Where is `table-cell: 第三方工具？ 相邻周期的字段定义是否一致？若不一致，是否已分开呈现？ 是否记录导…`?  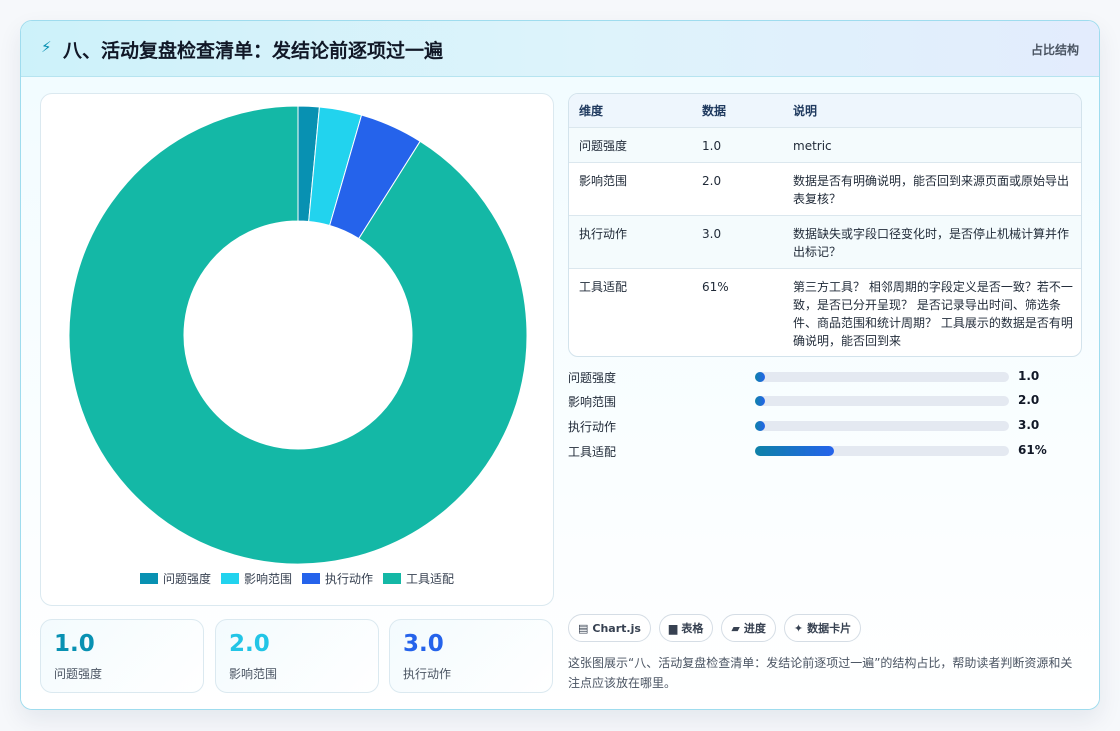
table-cell: 第三方工具？ 相邻周期的字段定义是否一致？若不一致，是否已分开呈现？ 是否记录导… is located at coordinates (933, 314).